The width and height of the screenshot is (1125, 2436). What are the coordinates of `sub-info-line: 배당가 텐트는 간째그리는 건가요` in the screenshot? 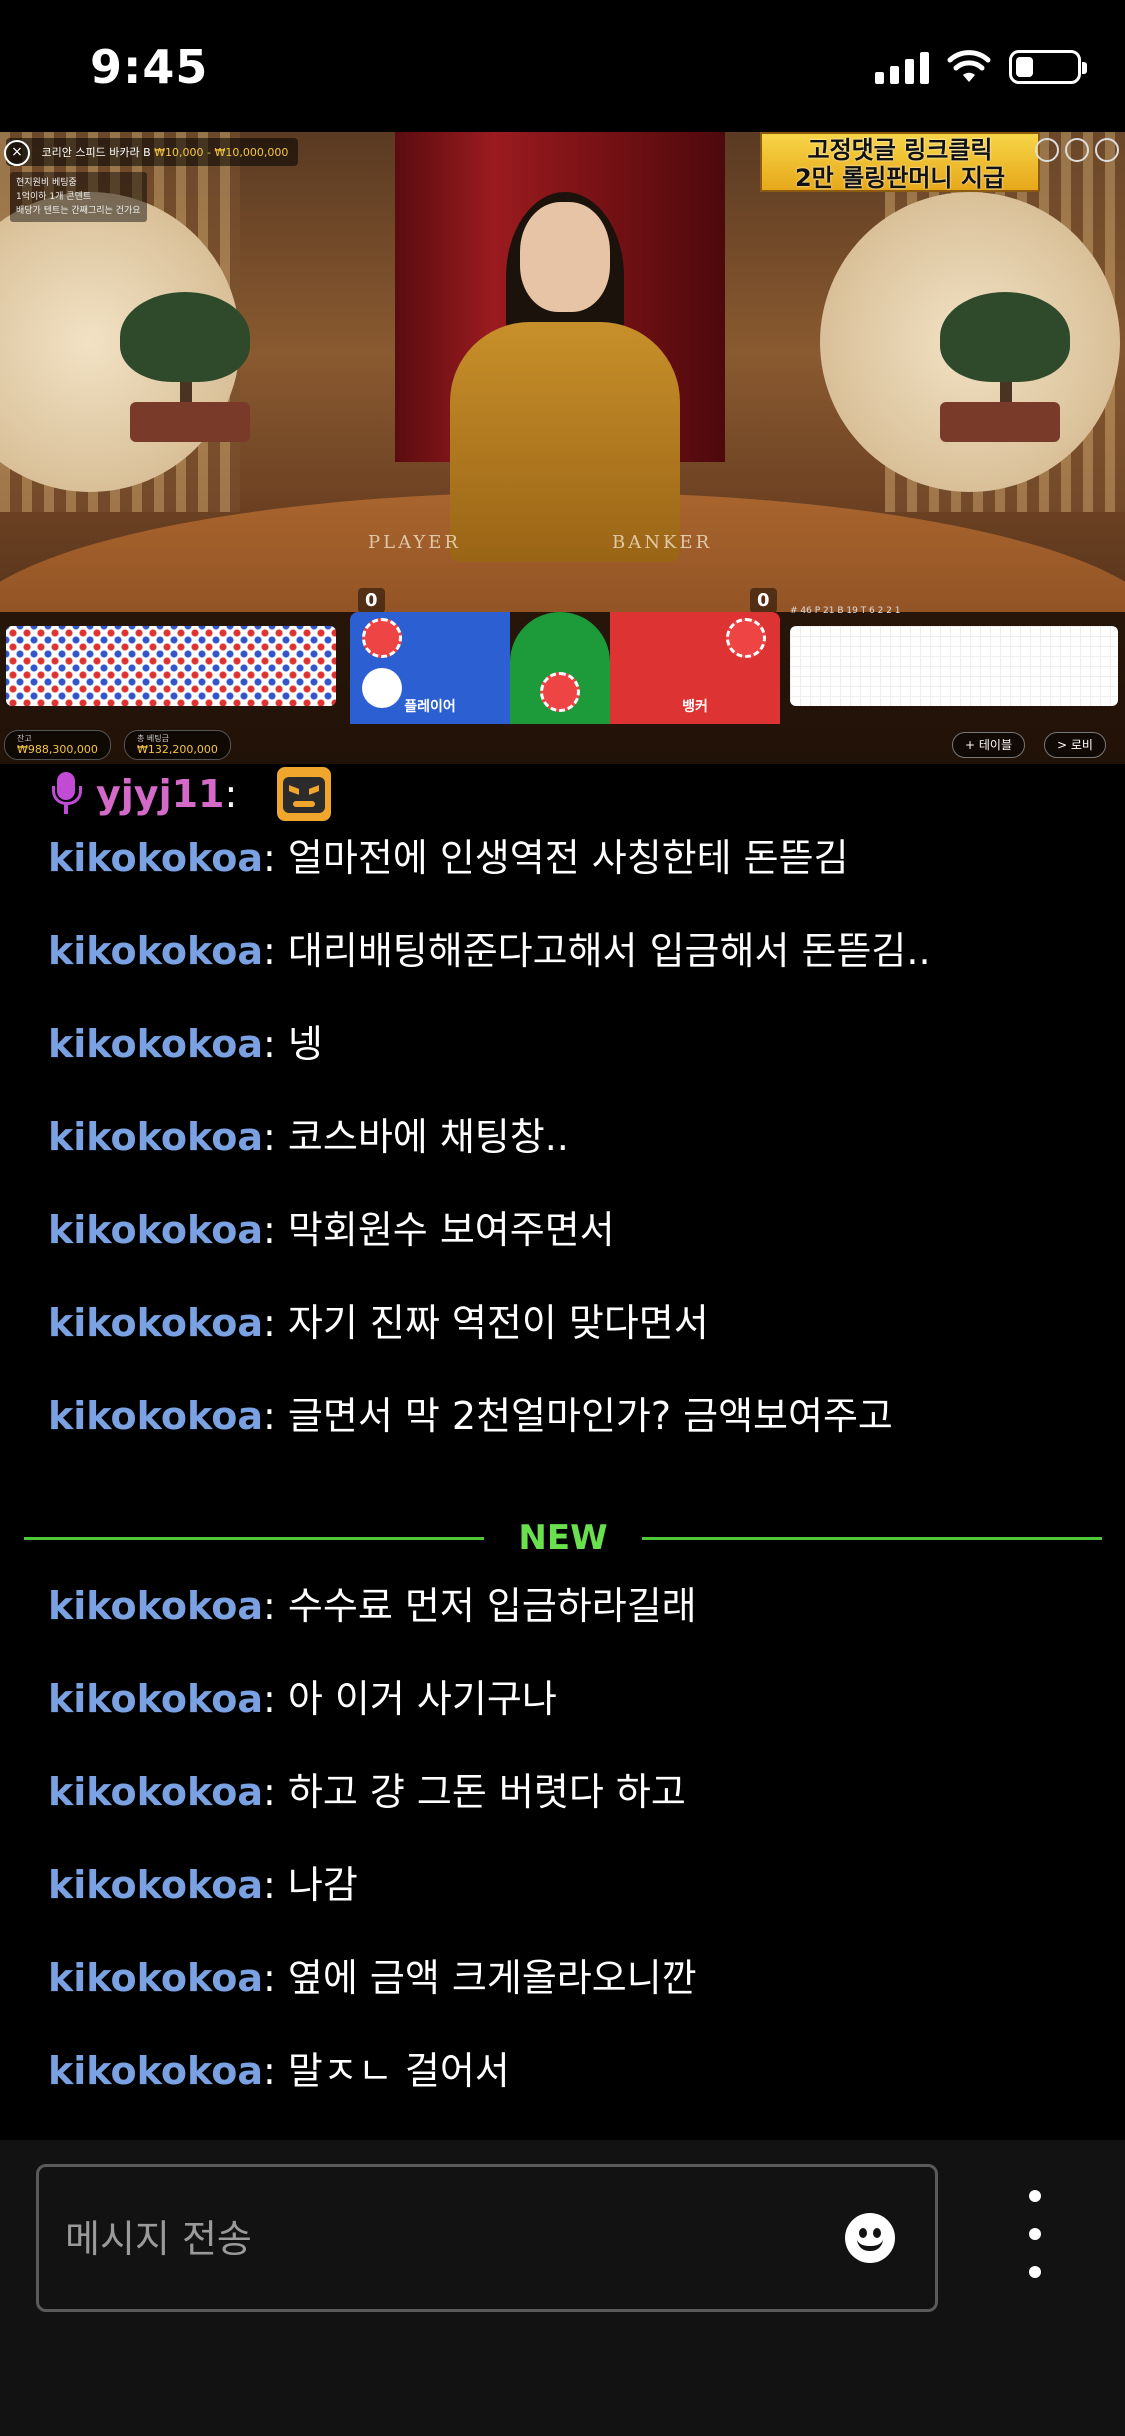 It's located at (78, 211).